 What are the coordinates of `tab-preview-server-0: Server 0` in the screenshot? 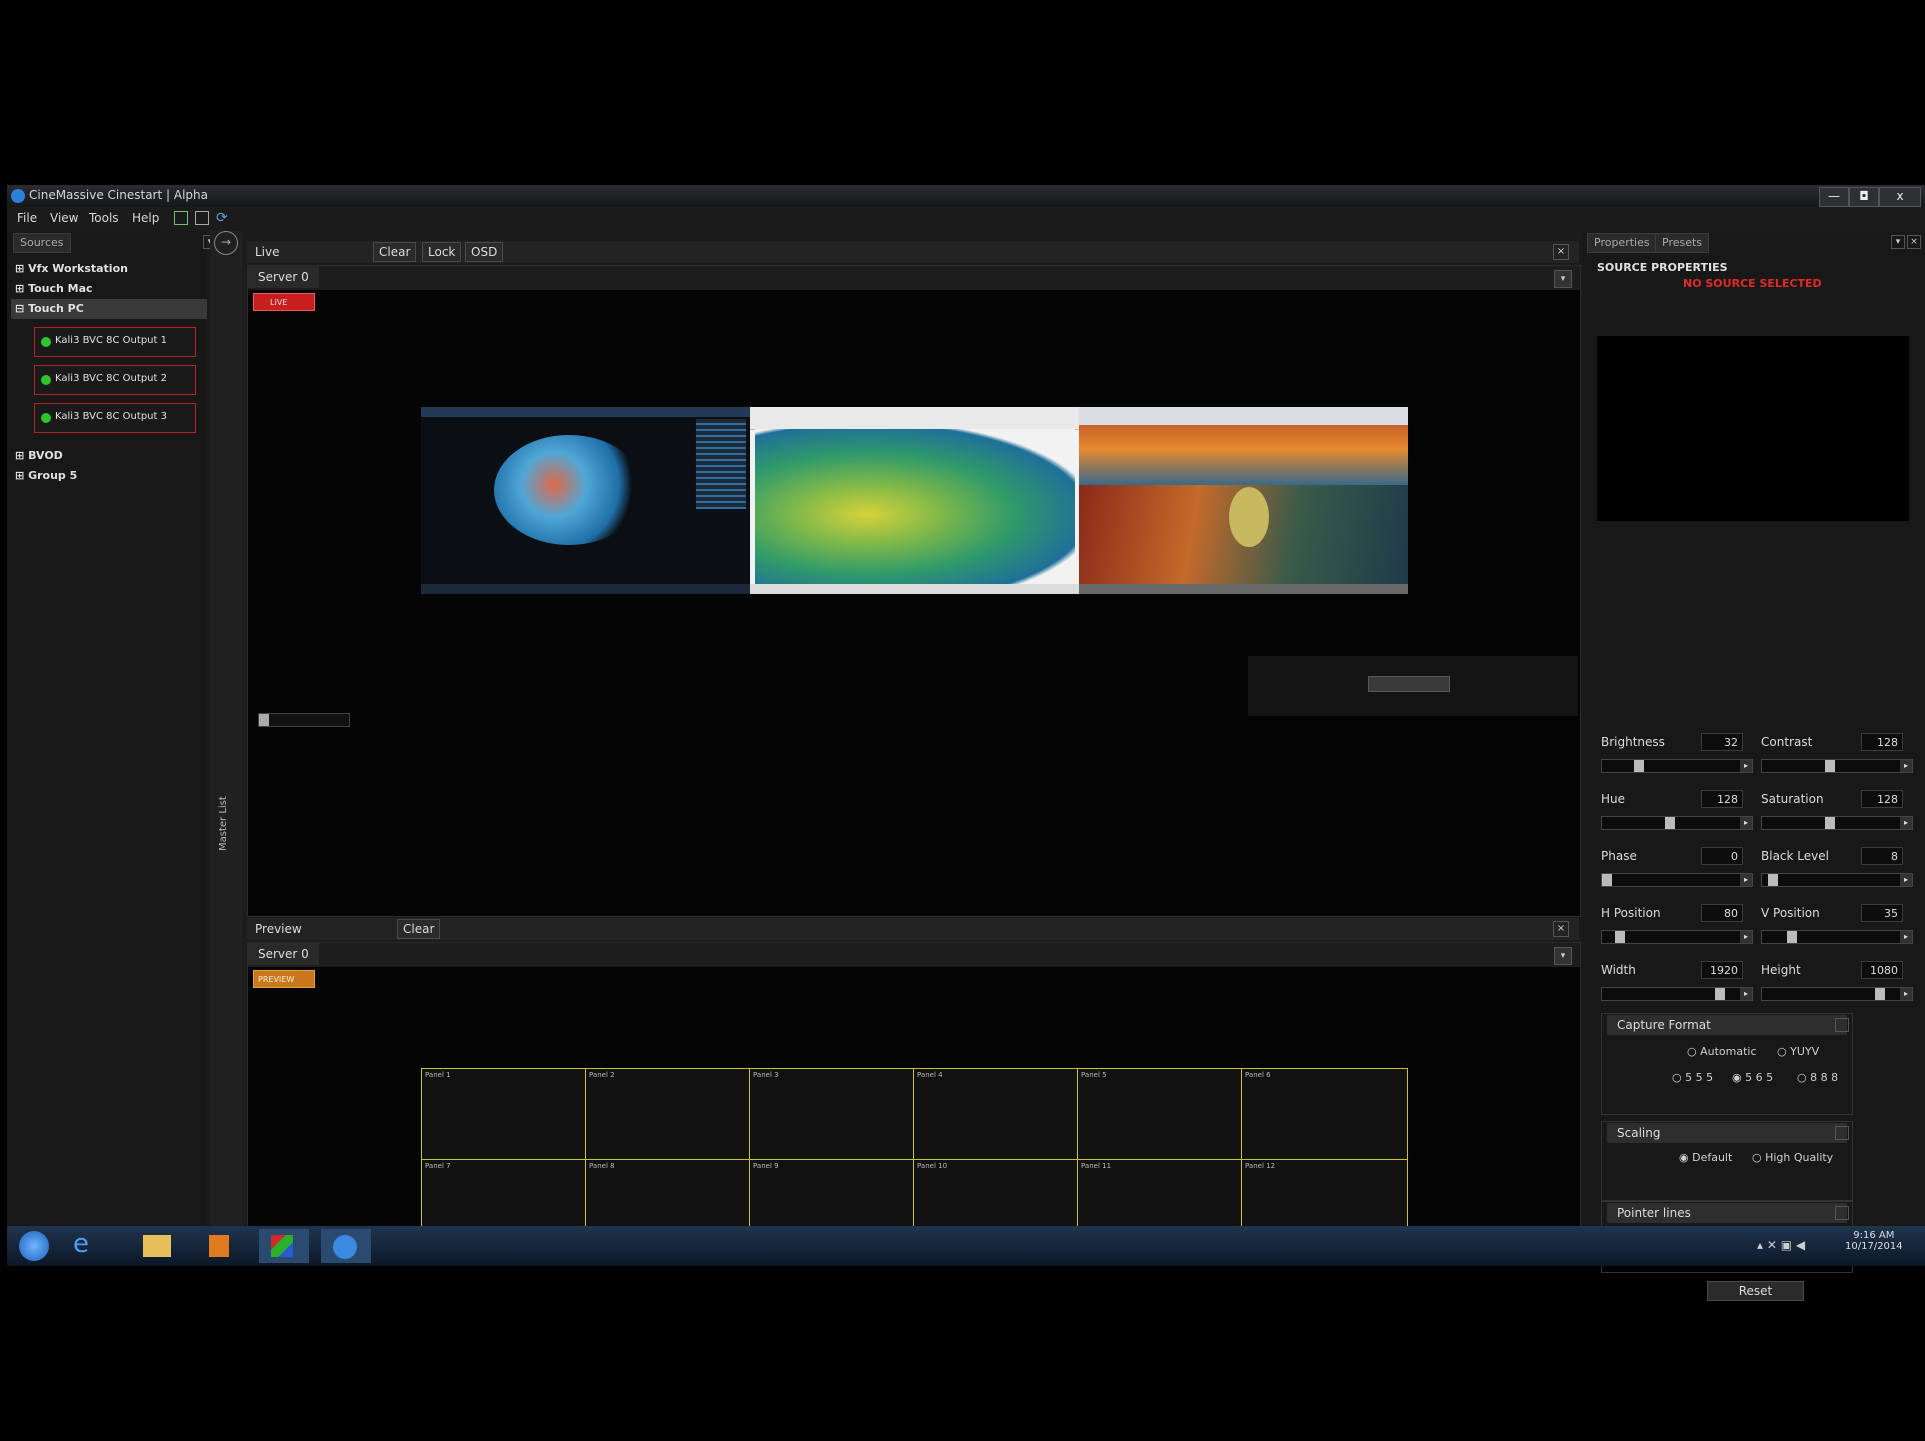 It's located at (283, 954).